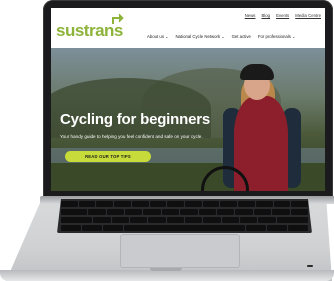 The height and width of the screenshot is (281, 334). Describe the element at coordinates (310, 266) in the screenshot. I see `status-led` at that location.